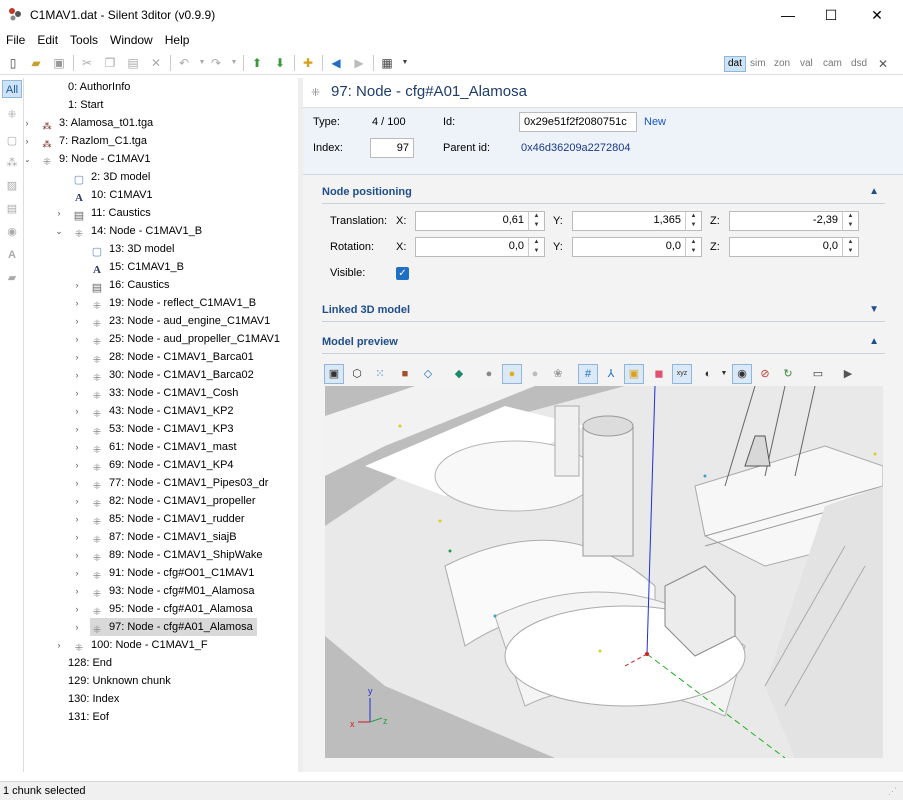 The height and width of the screenshot is (800, 903). What do you see at coordinates (480, 247) in the screenshot?
I see `rotation-x-input: 0,0 ▲ ▼` at bounding box center [480, 247].